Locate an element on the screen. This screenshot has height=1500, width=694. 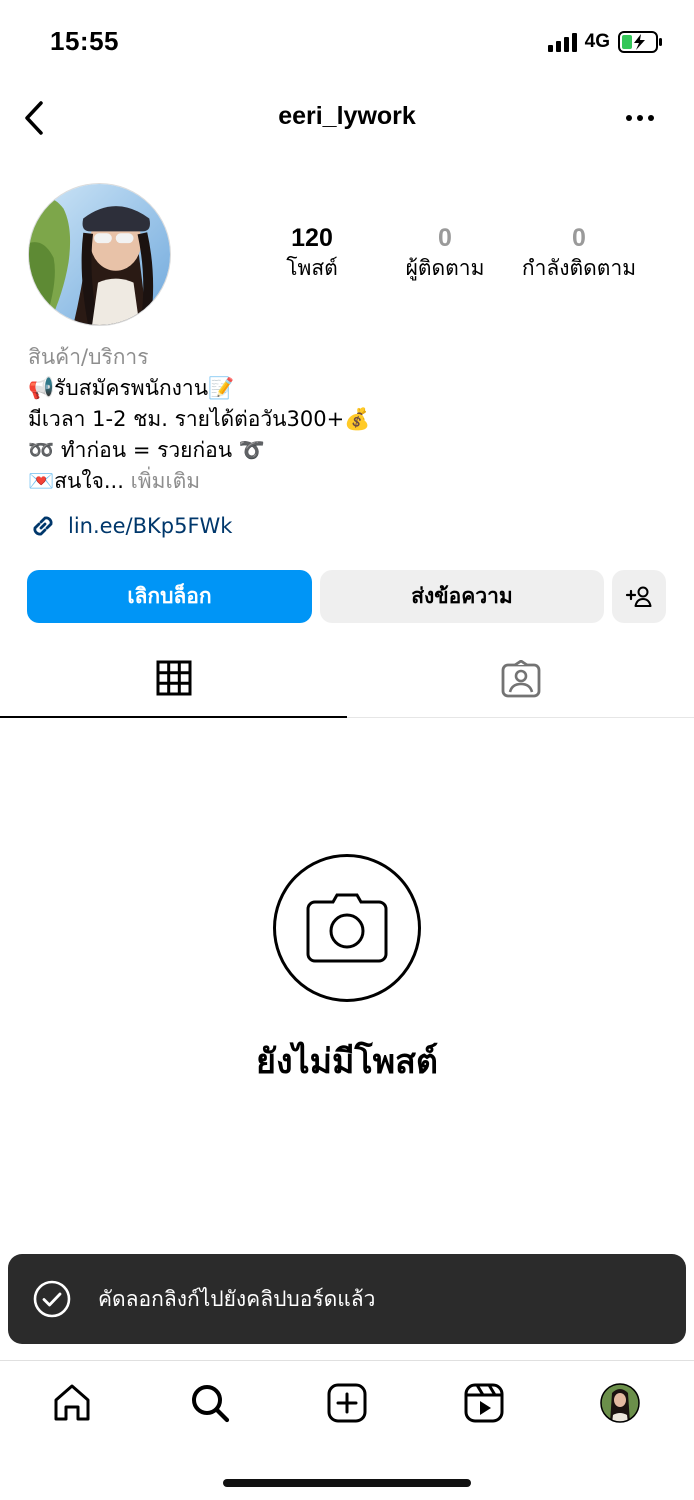
following-label: กำลังติดตาม is located at coordinates (579, 268).